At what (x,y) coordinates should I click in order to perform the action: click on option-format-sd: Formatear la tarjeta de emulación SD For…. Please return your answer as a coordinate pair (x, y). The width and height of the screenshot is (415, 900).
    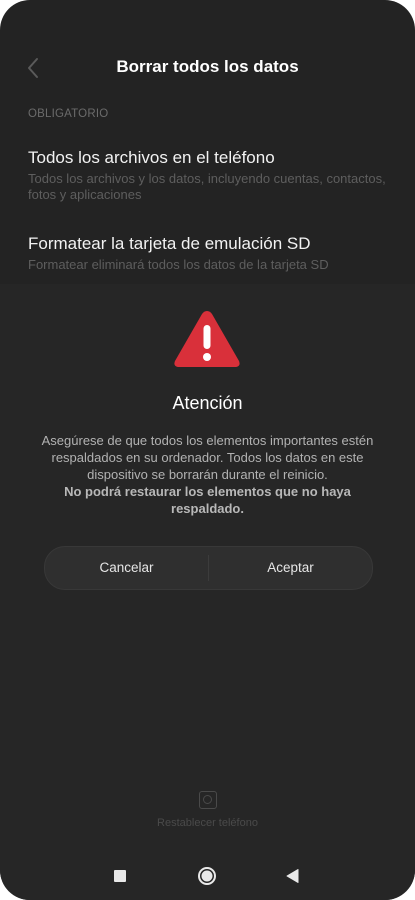
    Looking at the image, I should click on (208, 253).